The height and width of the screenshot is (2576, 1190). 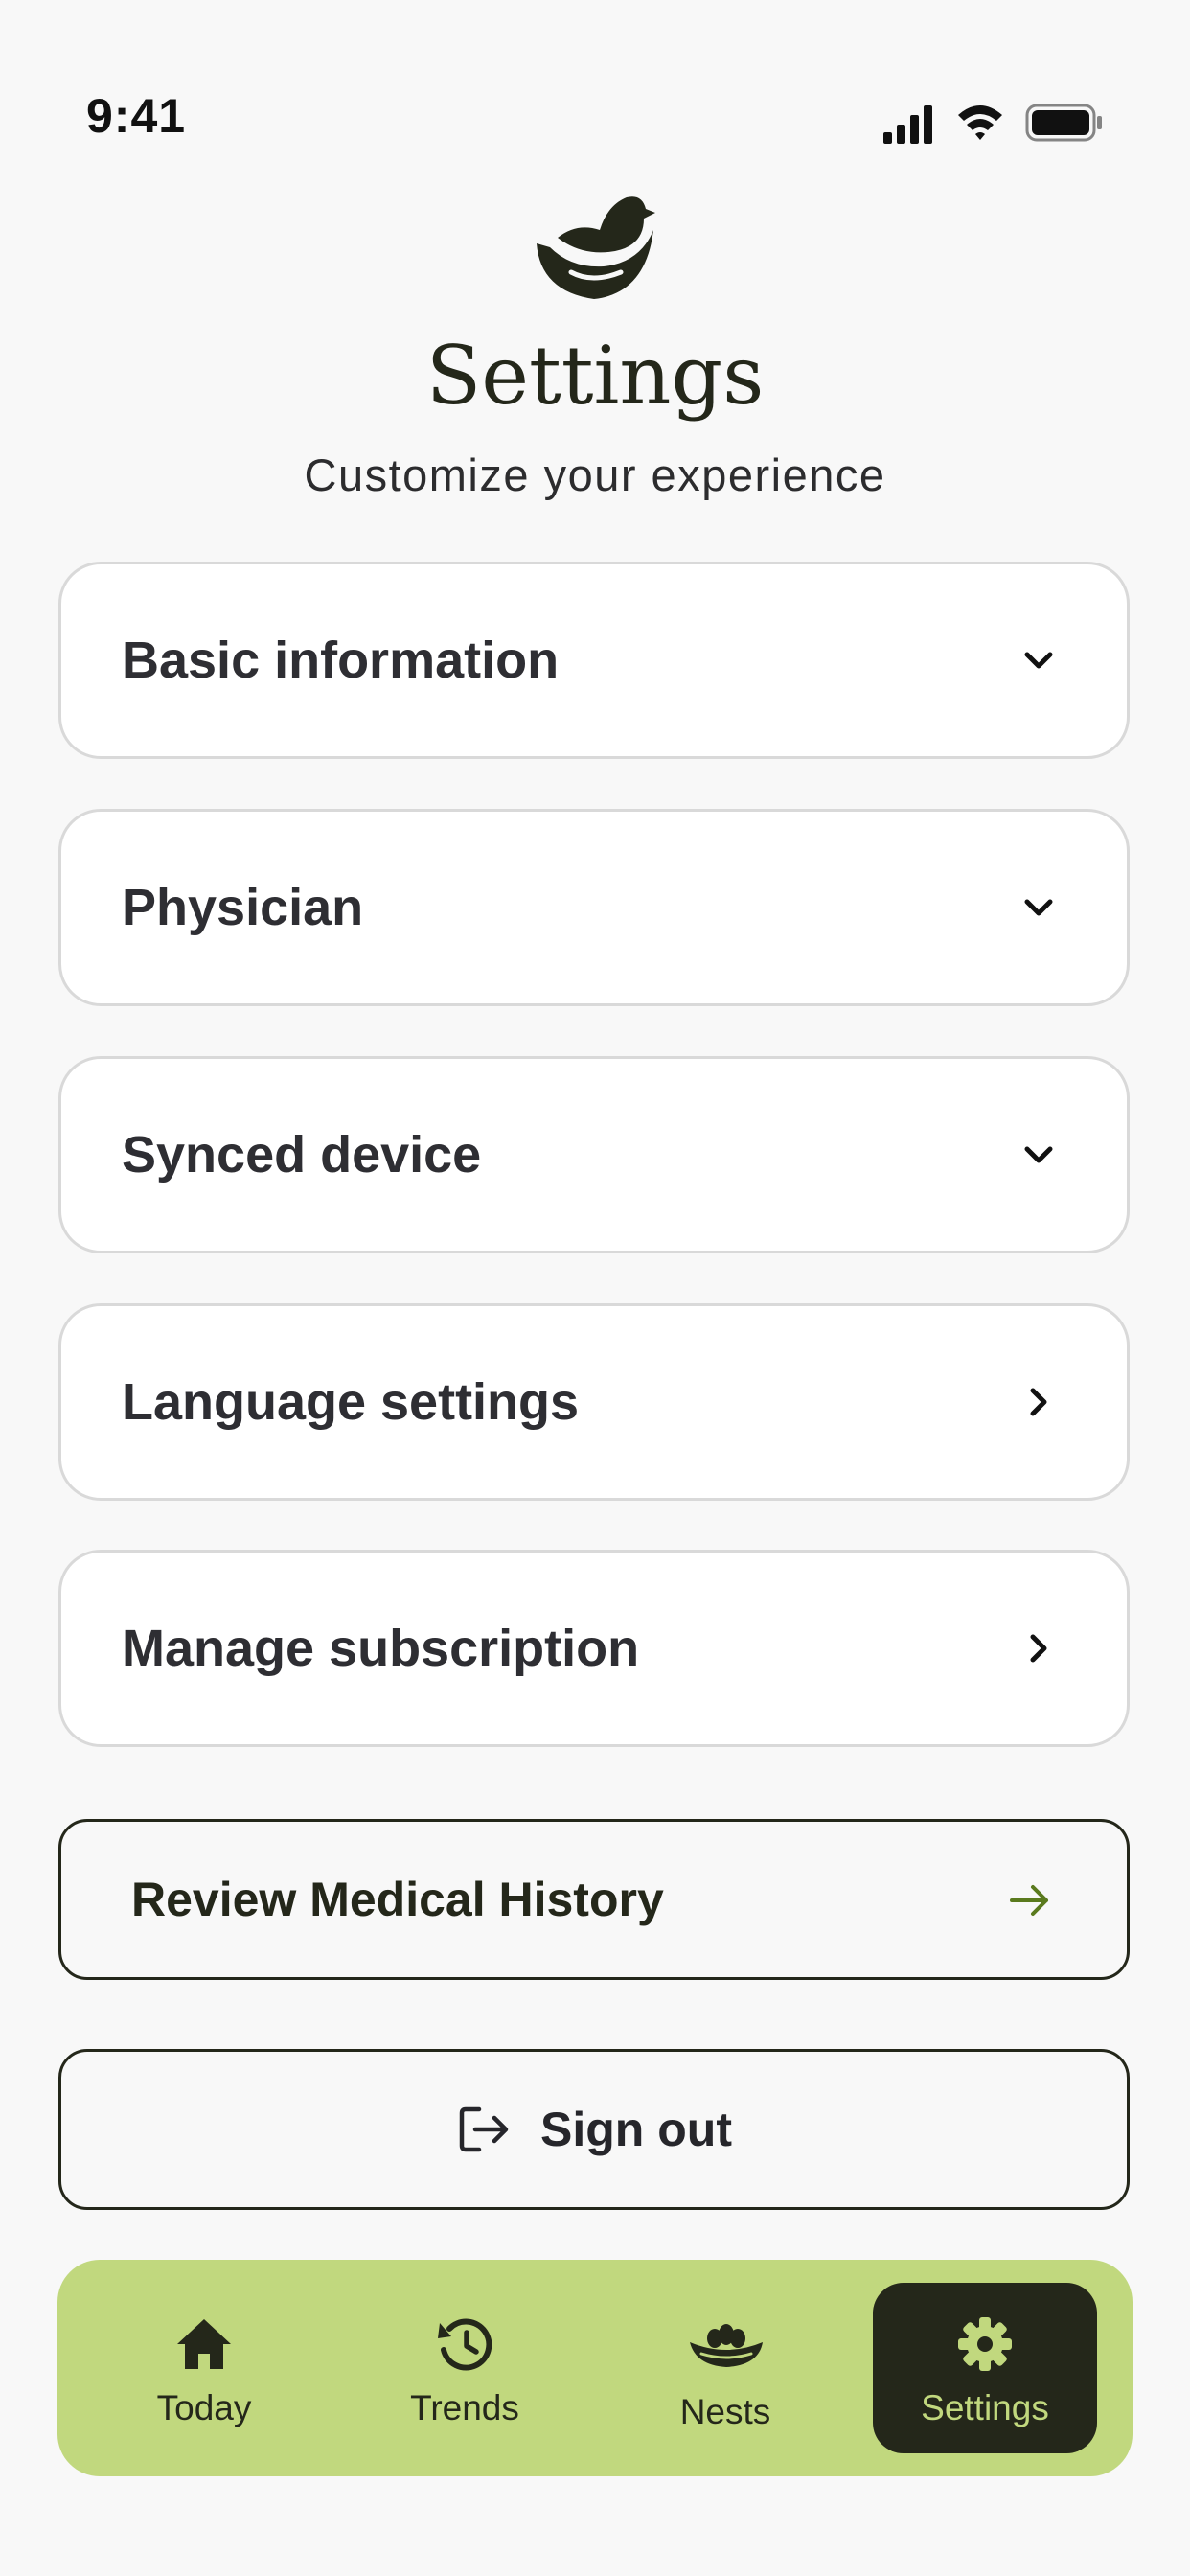 What do you see at coordinates (302, 1155) in the screenshot?
I see `section-label: Synced device` at bounding box center [302, 1155].